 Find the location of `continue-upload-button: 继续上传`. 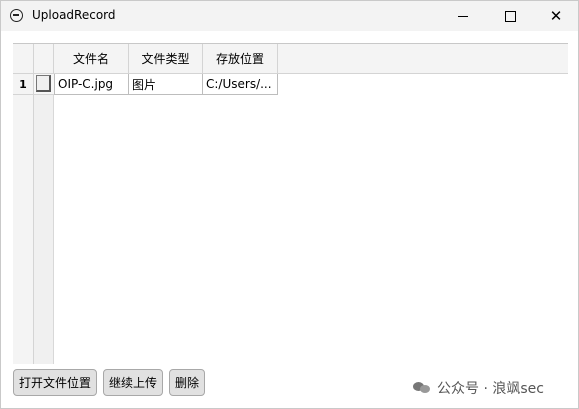

continue-upload-button: 继续上传 is located at coordinates (133, 382).